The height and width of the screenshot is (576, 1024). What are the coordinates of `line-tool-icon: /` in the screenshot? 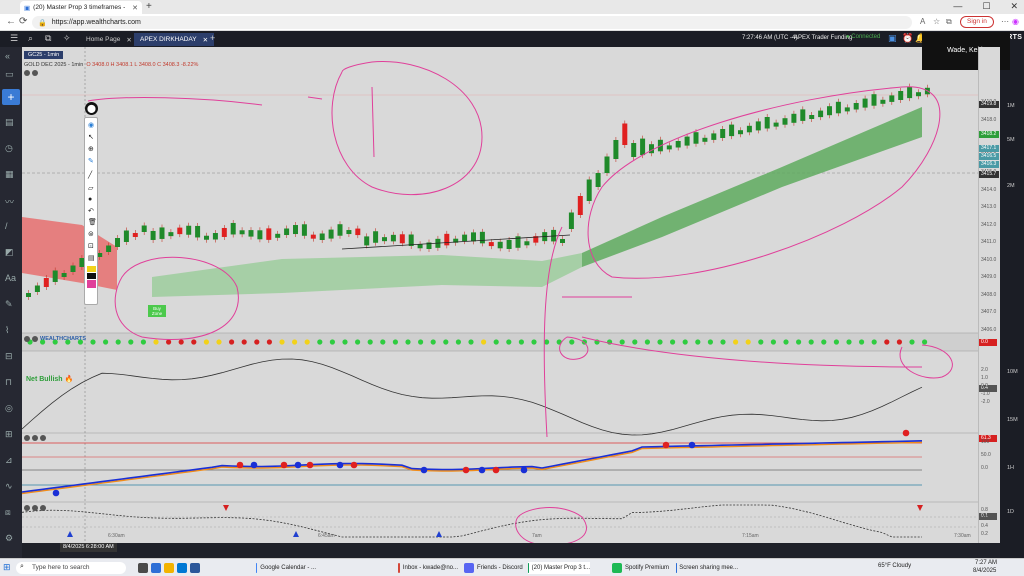 It's located at (6, 226).